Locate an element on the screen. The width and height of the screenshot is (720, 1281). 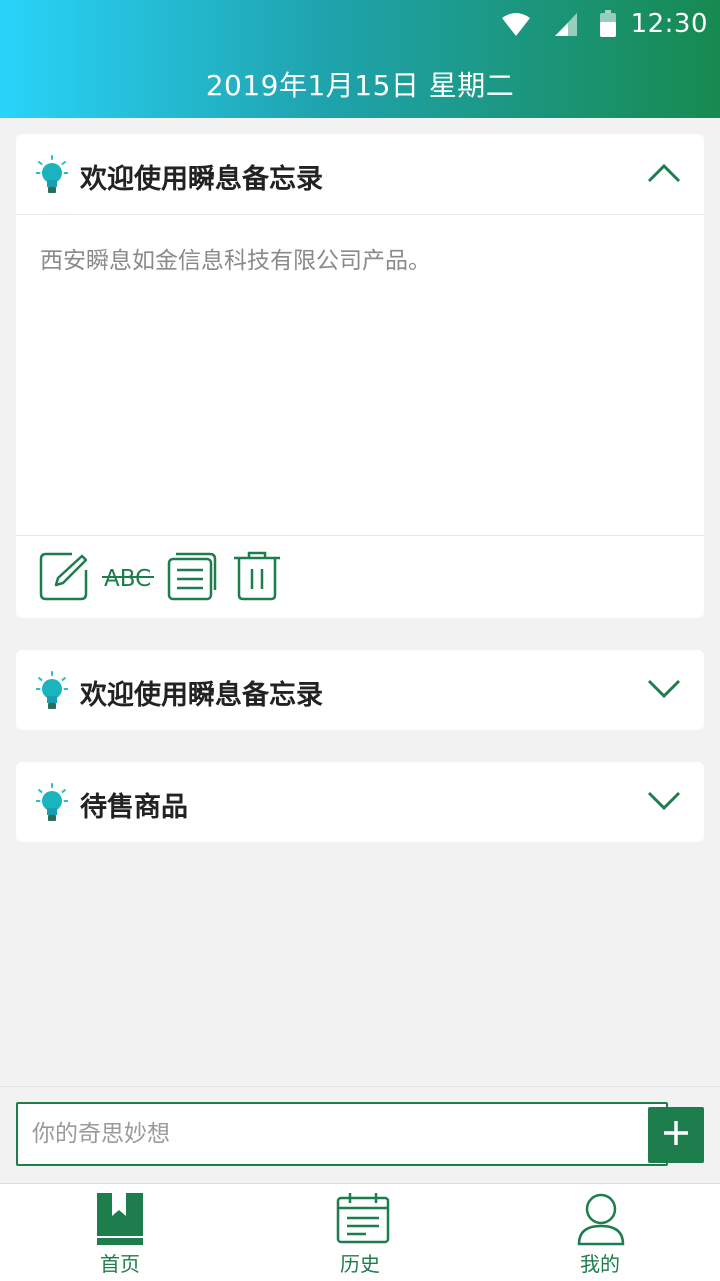
app-header: 12:30 2019年1月15日 星期二 is located at coordinates (360, 59).